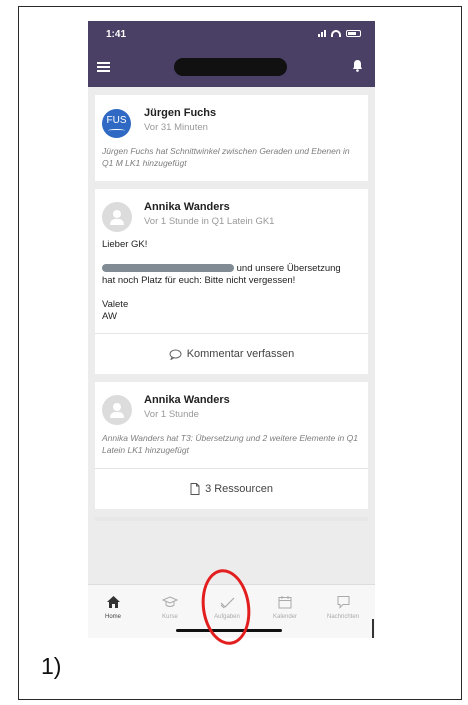 The image size is (468, 705). I want to click on scrollbar, so click(373, 628).